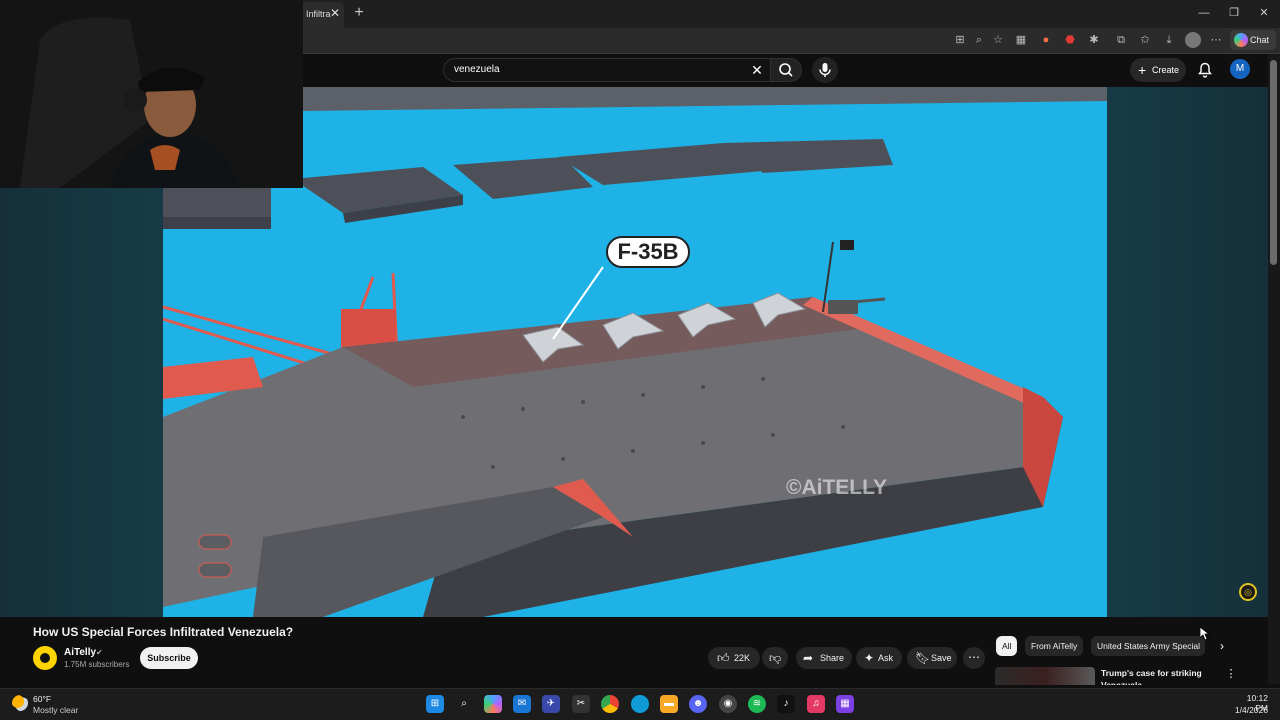 This screenshot has height=720, width=1280. Describe the element at coordinates (1021, 40) in the screenshot. I see `extension-icon: ▦` at that location.